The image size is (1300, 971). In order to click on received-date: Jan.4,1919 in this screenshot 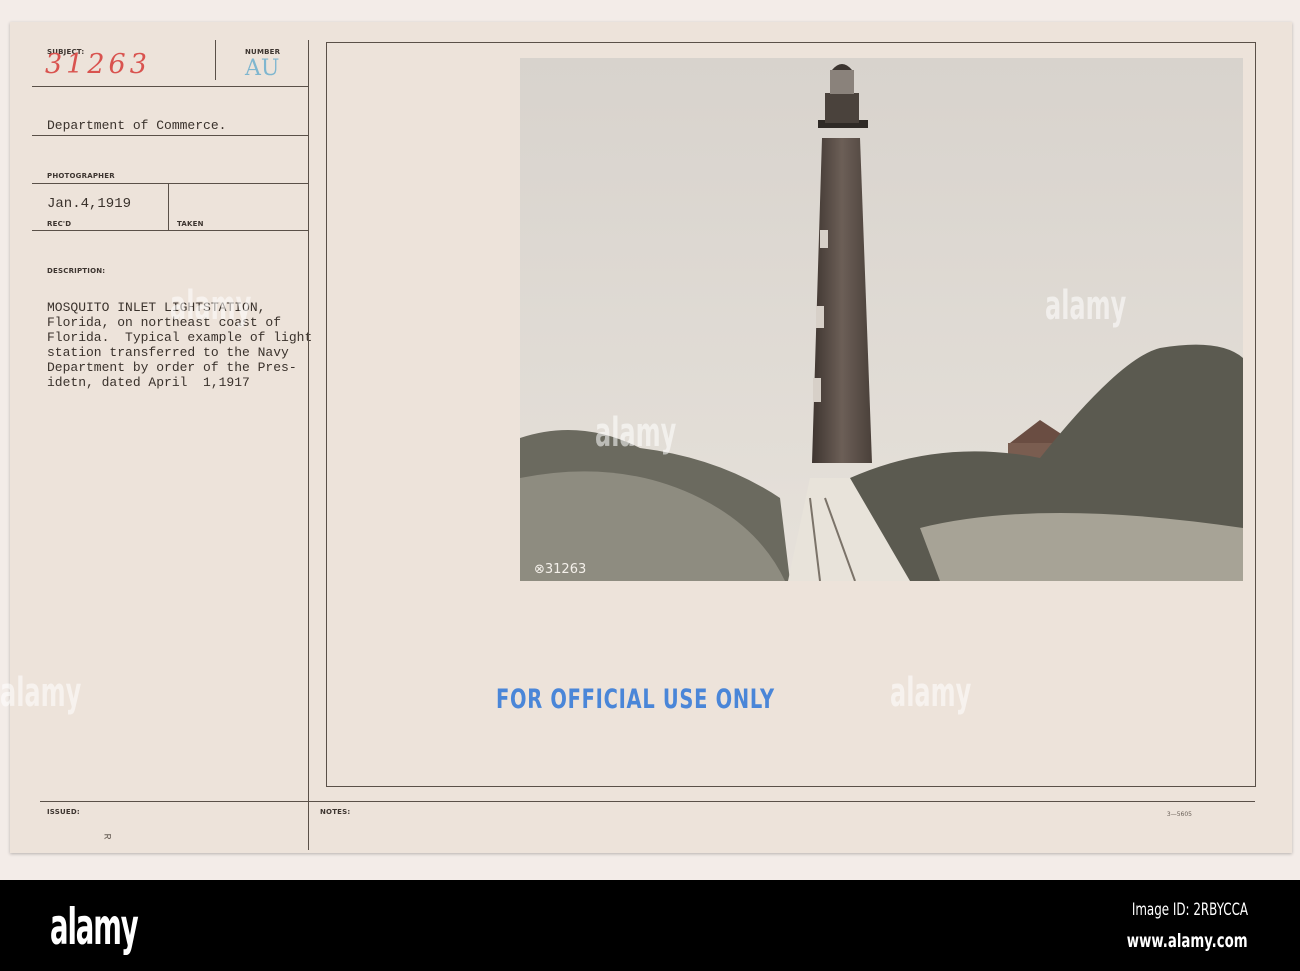, I will do `click(89, 204)`.